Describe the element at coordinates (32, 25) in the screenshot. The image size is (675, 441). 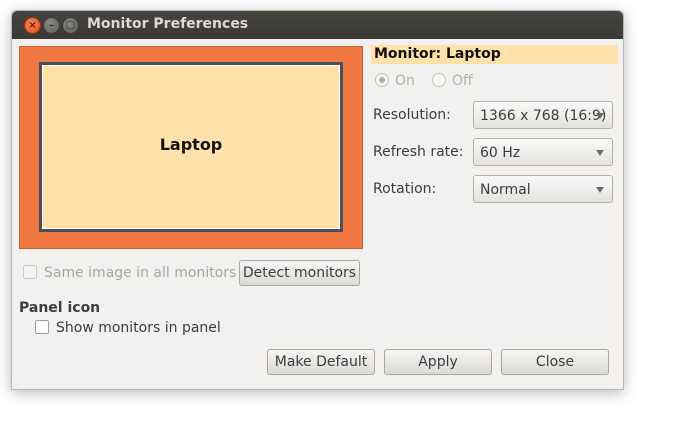
I see `window-close-button: ×` at that location.